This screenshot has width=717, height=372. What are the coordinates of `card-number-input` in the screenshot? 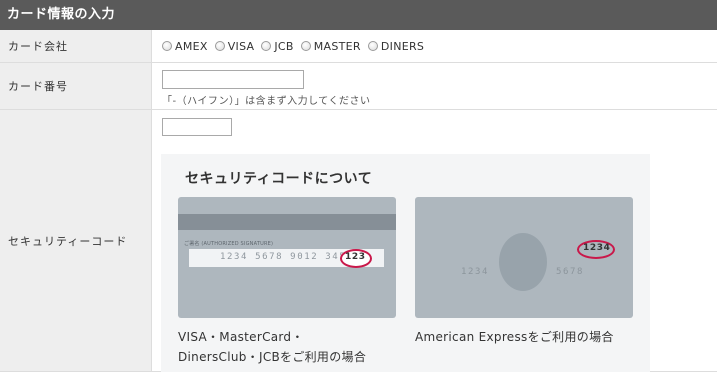 It's located at (233, 79).